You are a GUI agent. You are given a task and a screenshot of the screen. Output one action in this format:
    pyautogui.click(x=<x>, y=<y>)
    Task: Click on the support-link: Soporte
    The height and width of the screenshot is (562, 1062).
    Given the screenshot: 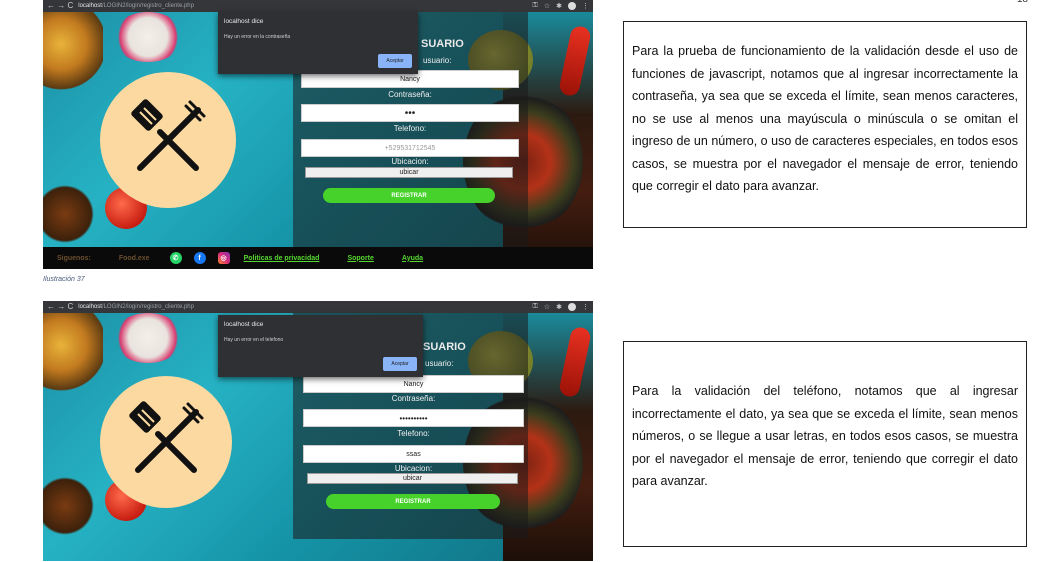 What is the action you would take?
    pyautogui.click(x=360, y=258)
    